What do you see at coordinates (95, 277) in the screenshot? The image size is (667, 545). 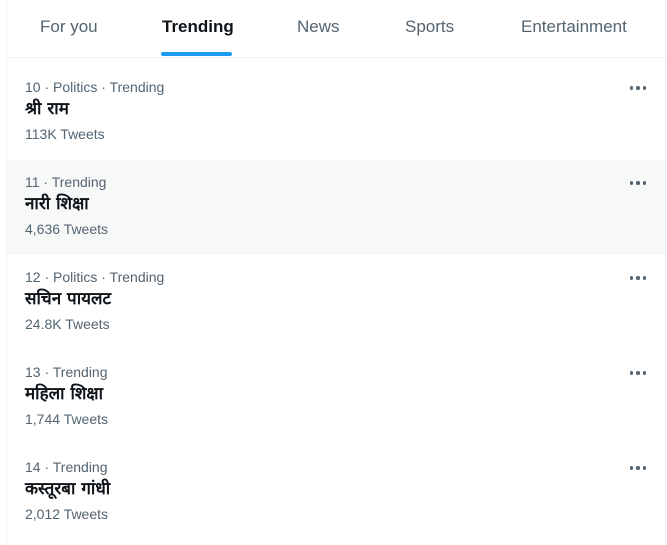 I see `trend-meta: 12 · Politics · Trending` at bounding box center [95, 277].